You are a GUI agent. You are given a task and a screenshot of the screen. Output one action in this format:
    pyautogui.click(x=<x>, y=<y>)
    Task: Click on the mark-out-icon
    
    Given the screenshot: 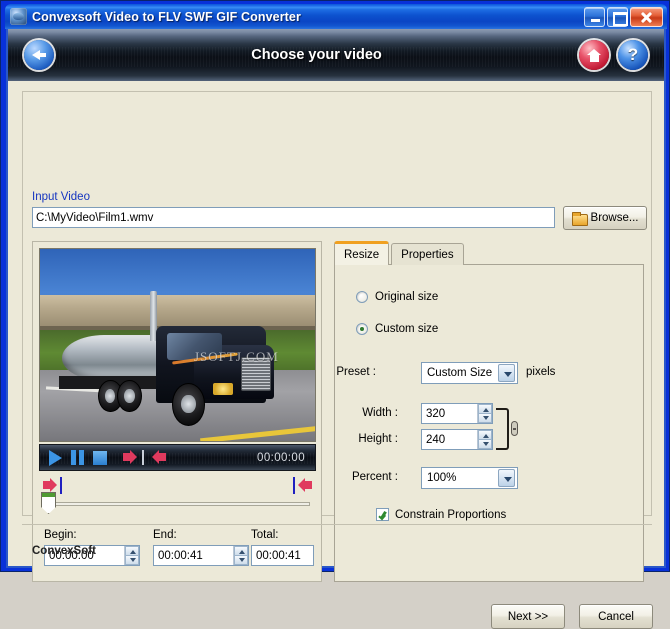 What is the action you would take?
    pyautogui.click(x=157, y=457)
    